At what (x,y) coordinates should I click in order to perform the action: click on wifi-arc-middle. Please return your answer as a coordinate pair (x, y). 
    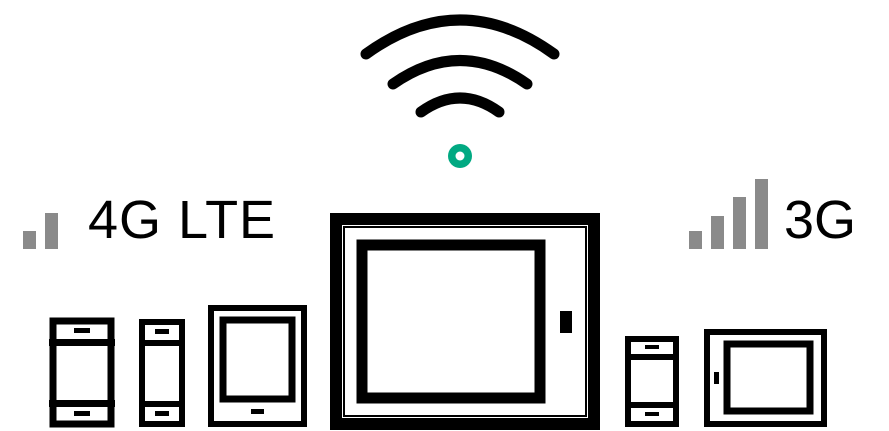
    Looking at the image, I should click on (460, 72).